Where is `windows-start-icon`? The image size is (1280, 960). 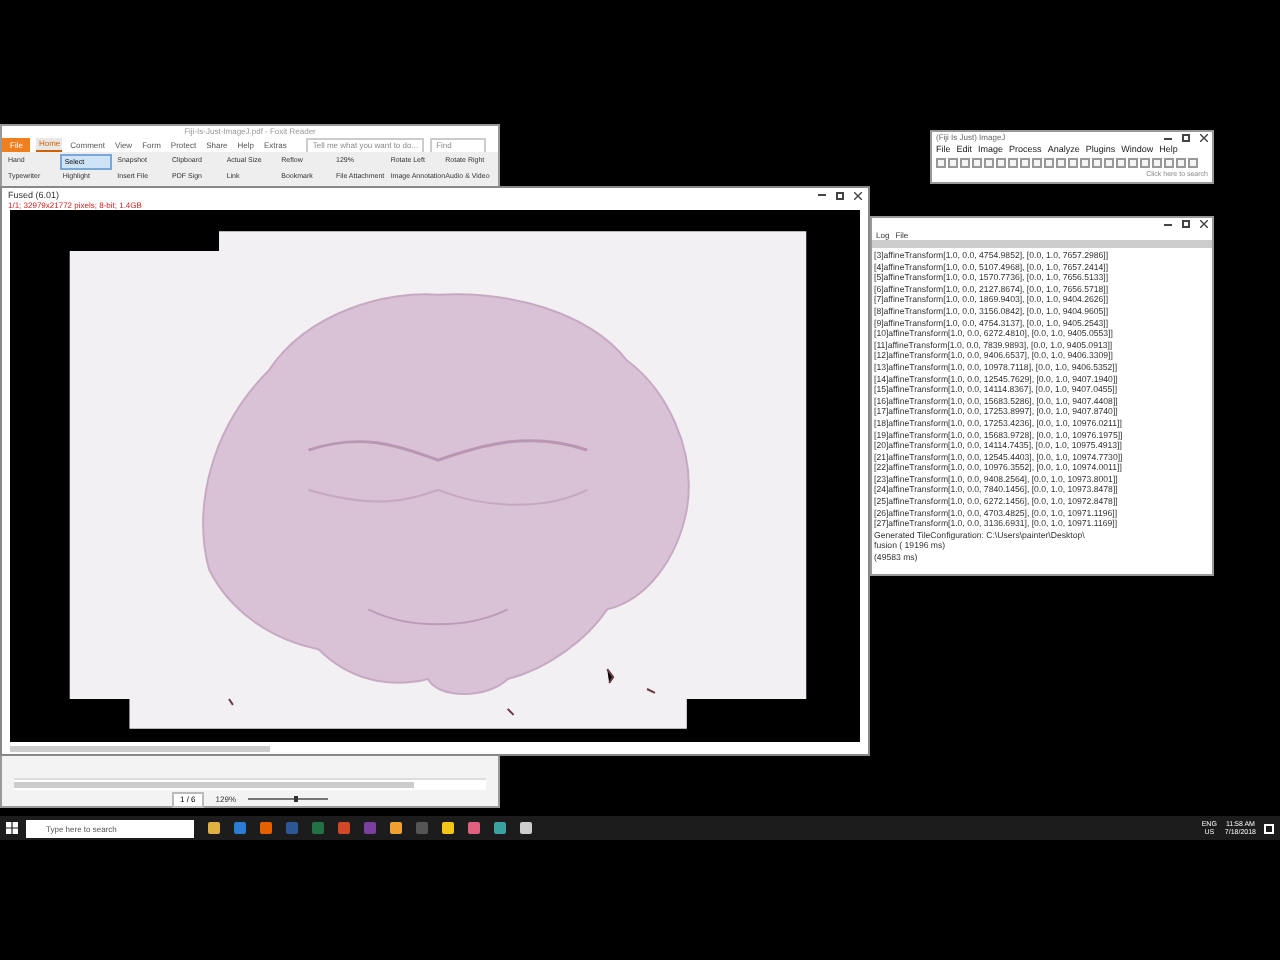
windows-start-icon is located at coordinates (12, 828).